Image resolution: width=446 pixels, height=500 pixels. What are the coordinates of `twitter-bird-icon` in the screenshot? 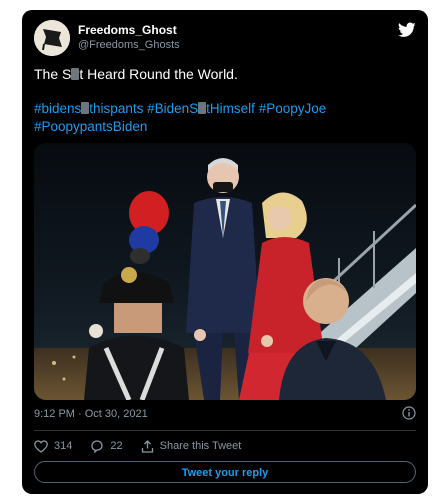 It's located at (407, 30).